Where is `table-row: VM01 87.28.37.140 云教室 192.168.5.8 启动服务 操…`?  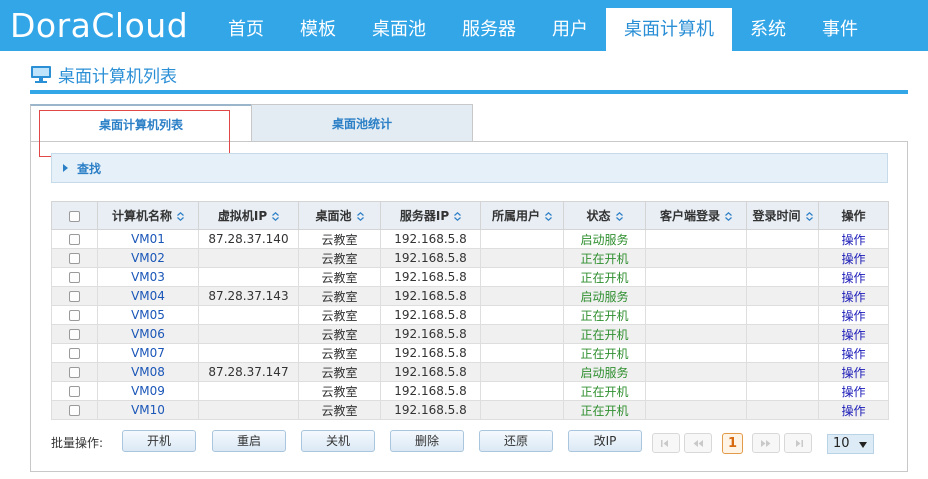
table-row: VM01 87.28.37.140 云教室 192.168.5.8 启动服务 操… is located at coordinates (470, 239).